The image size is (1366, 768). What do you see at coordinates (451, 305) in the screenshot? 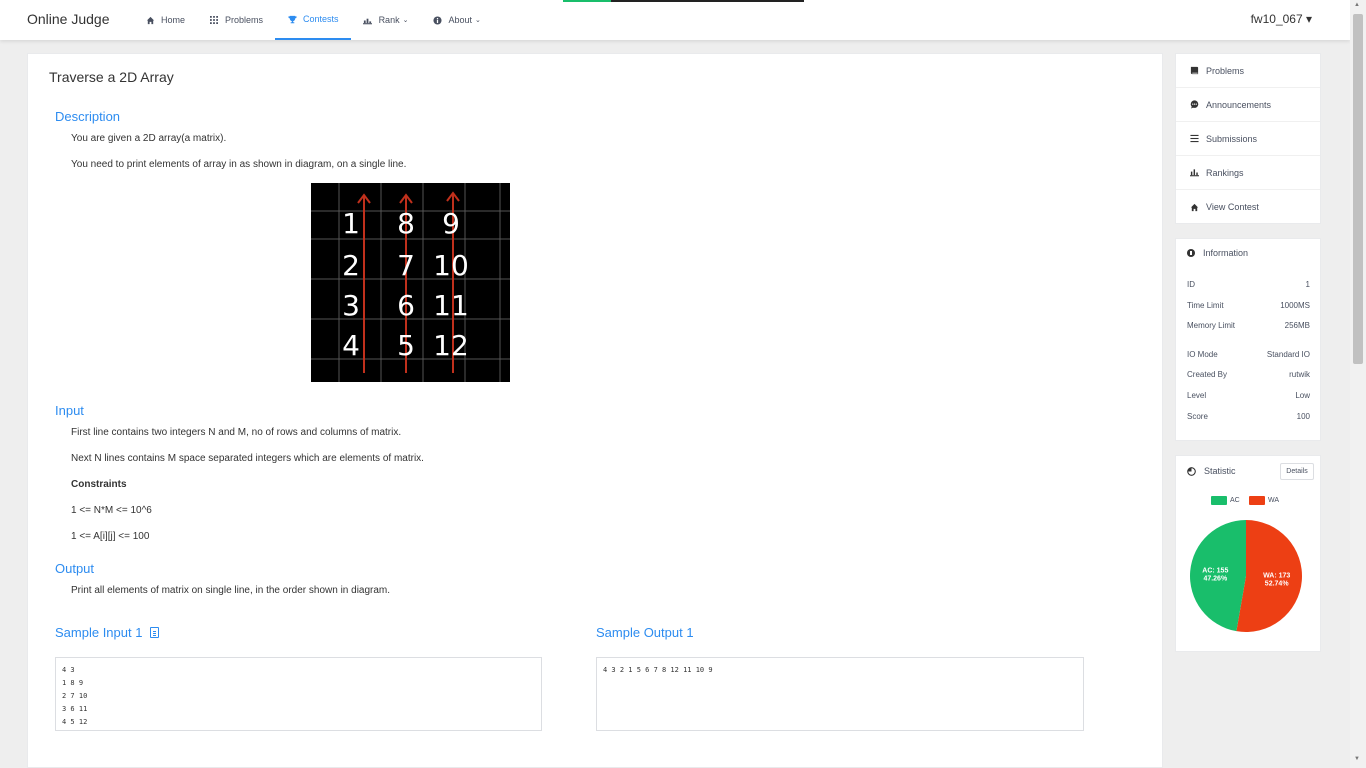
I see `diagram-number: 11` at bounding box center [451, 305].